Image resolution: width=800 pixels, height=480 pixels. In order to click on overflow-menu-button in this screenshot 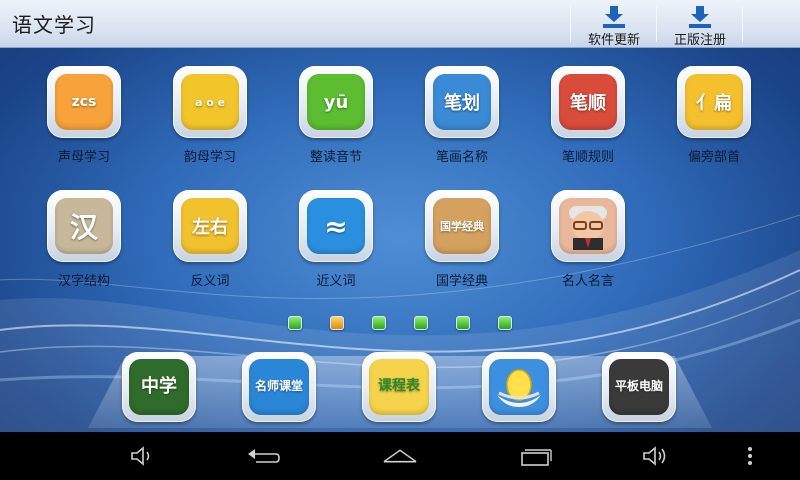, I will do `click(750, 456)`.